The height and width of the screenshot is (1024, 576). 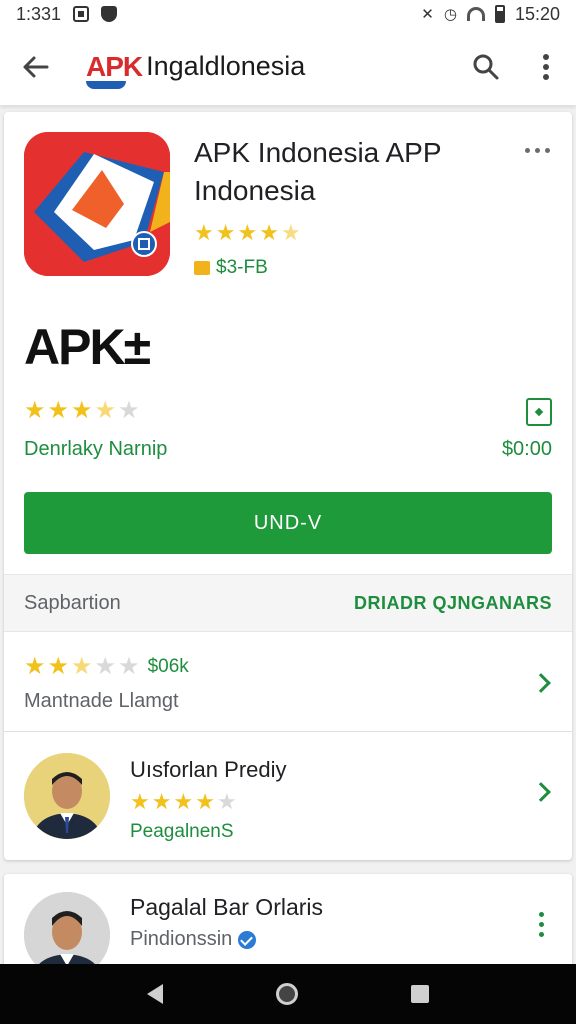 I want to click on app-toolbar: APK Ingaldlonesia, so click(x=288, y=67).